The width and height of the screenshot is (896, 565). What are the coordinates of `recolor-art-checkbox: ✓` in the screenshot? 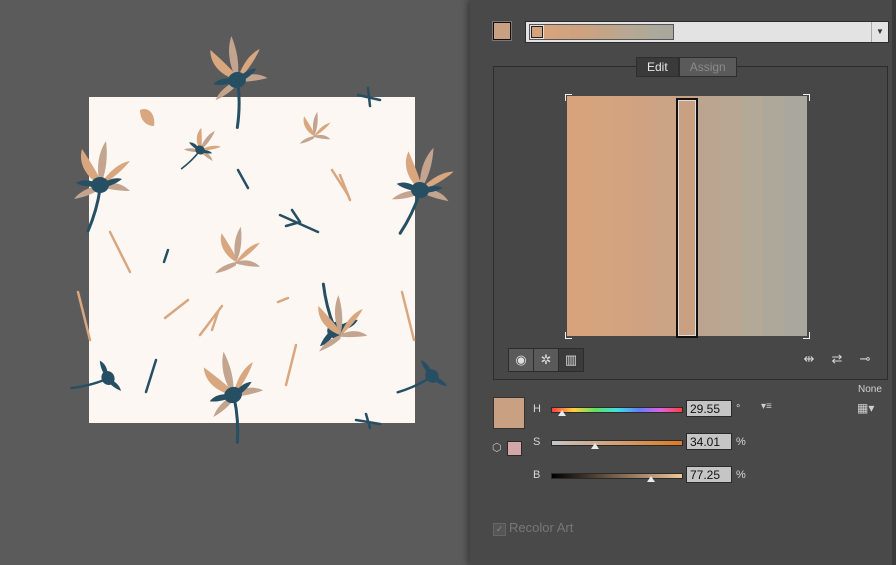 It's located at (499, 529).